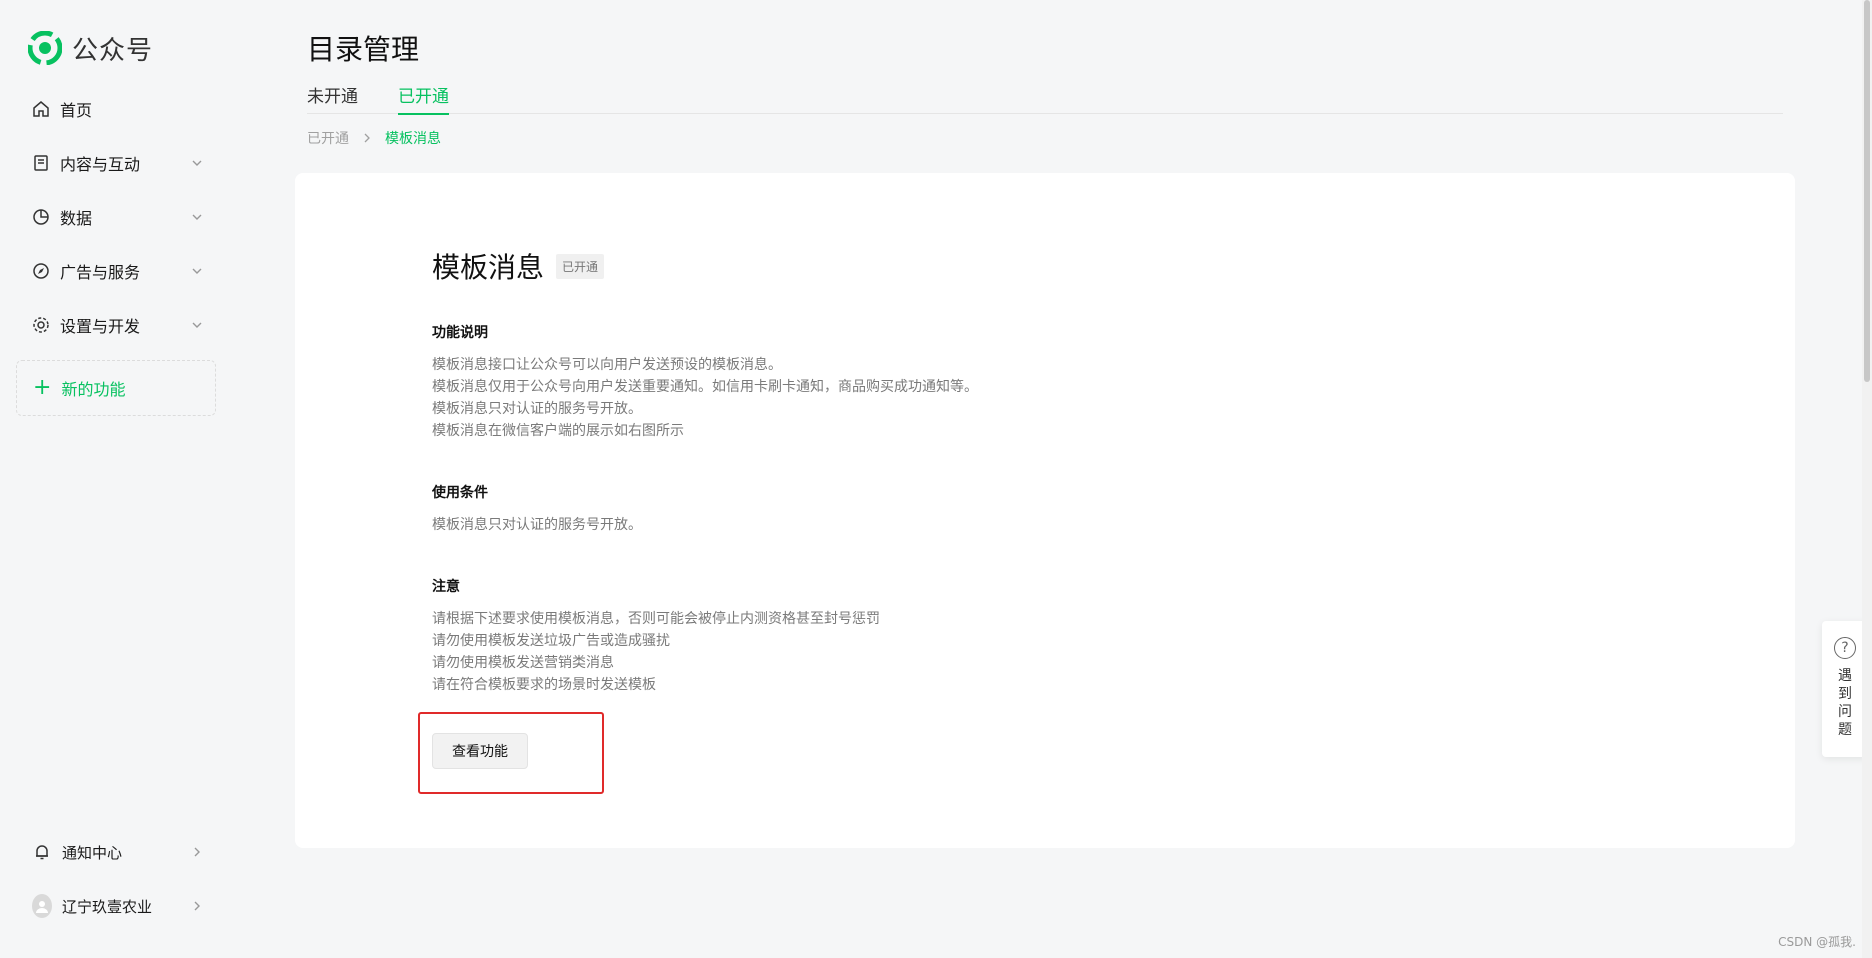  What do you see at coordinates (41, 271) in the screenshot?
I see `compass-icon` at bounding box center [41, 271].